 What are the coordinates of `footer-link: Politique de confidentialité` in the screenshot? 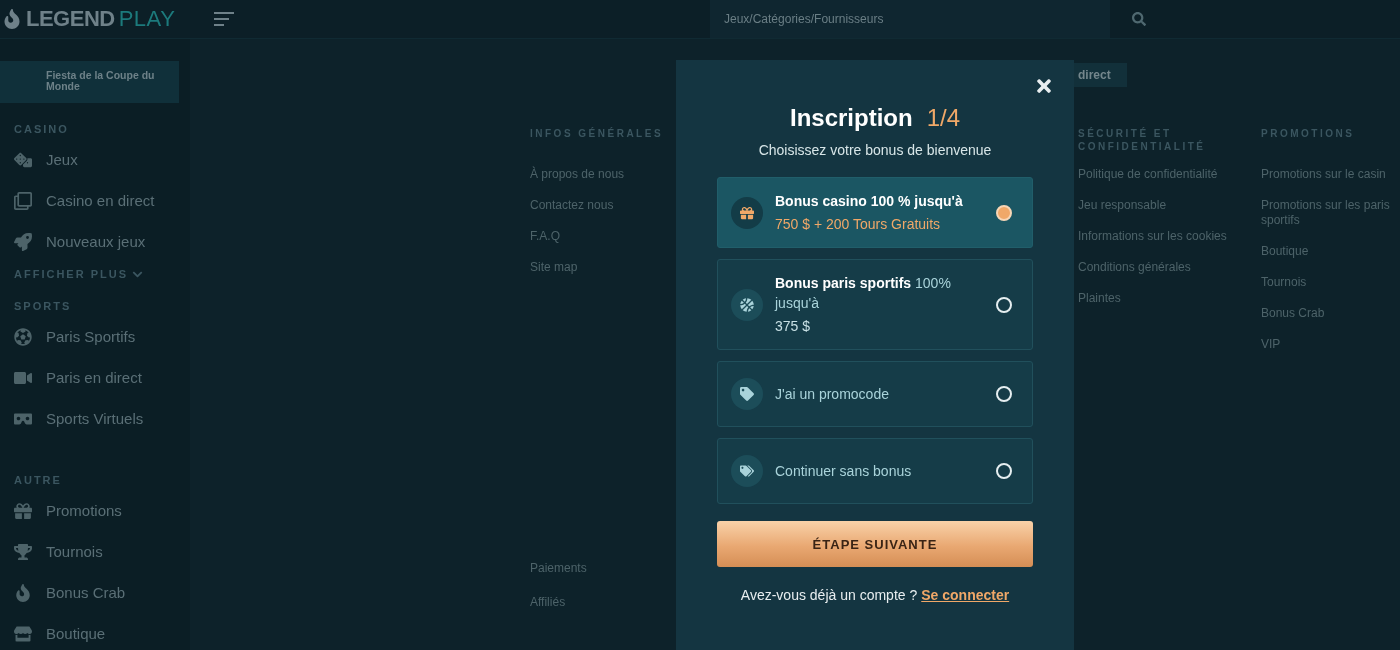 It's located at (1153, 174).